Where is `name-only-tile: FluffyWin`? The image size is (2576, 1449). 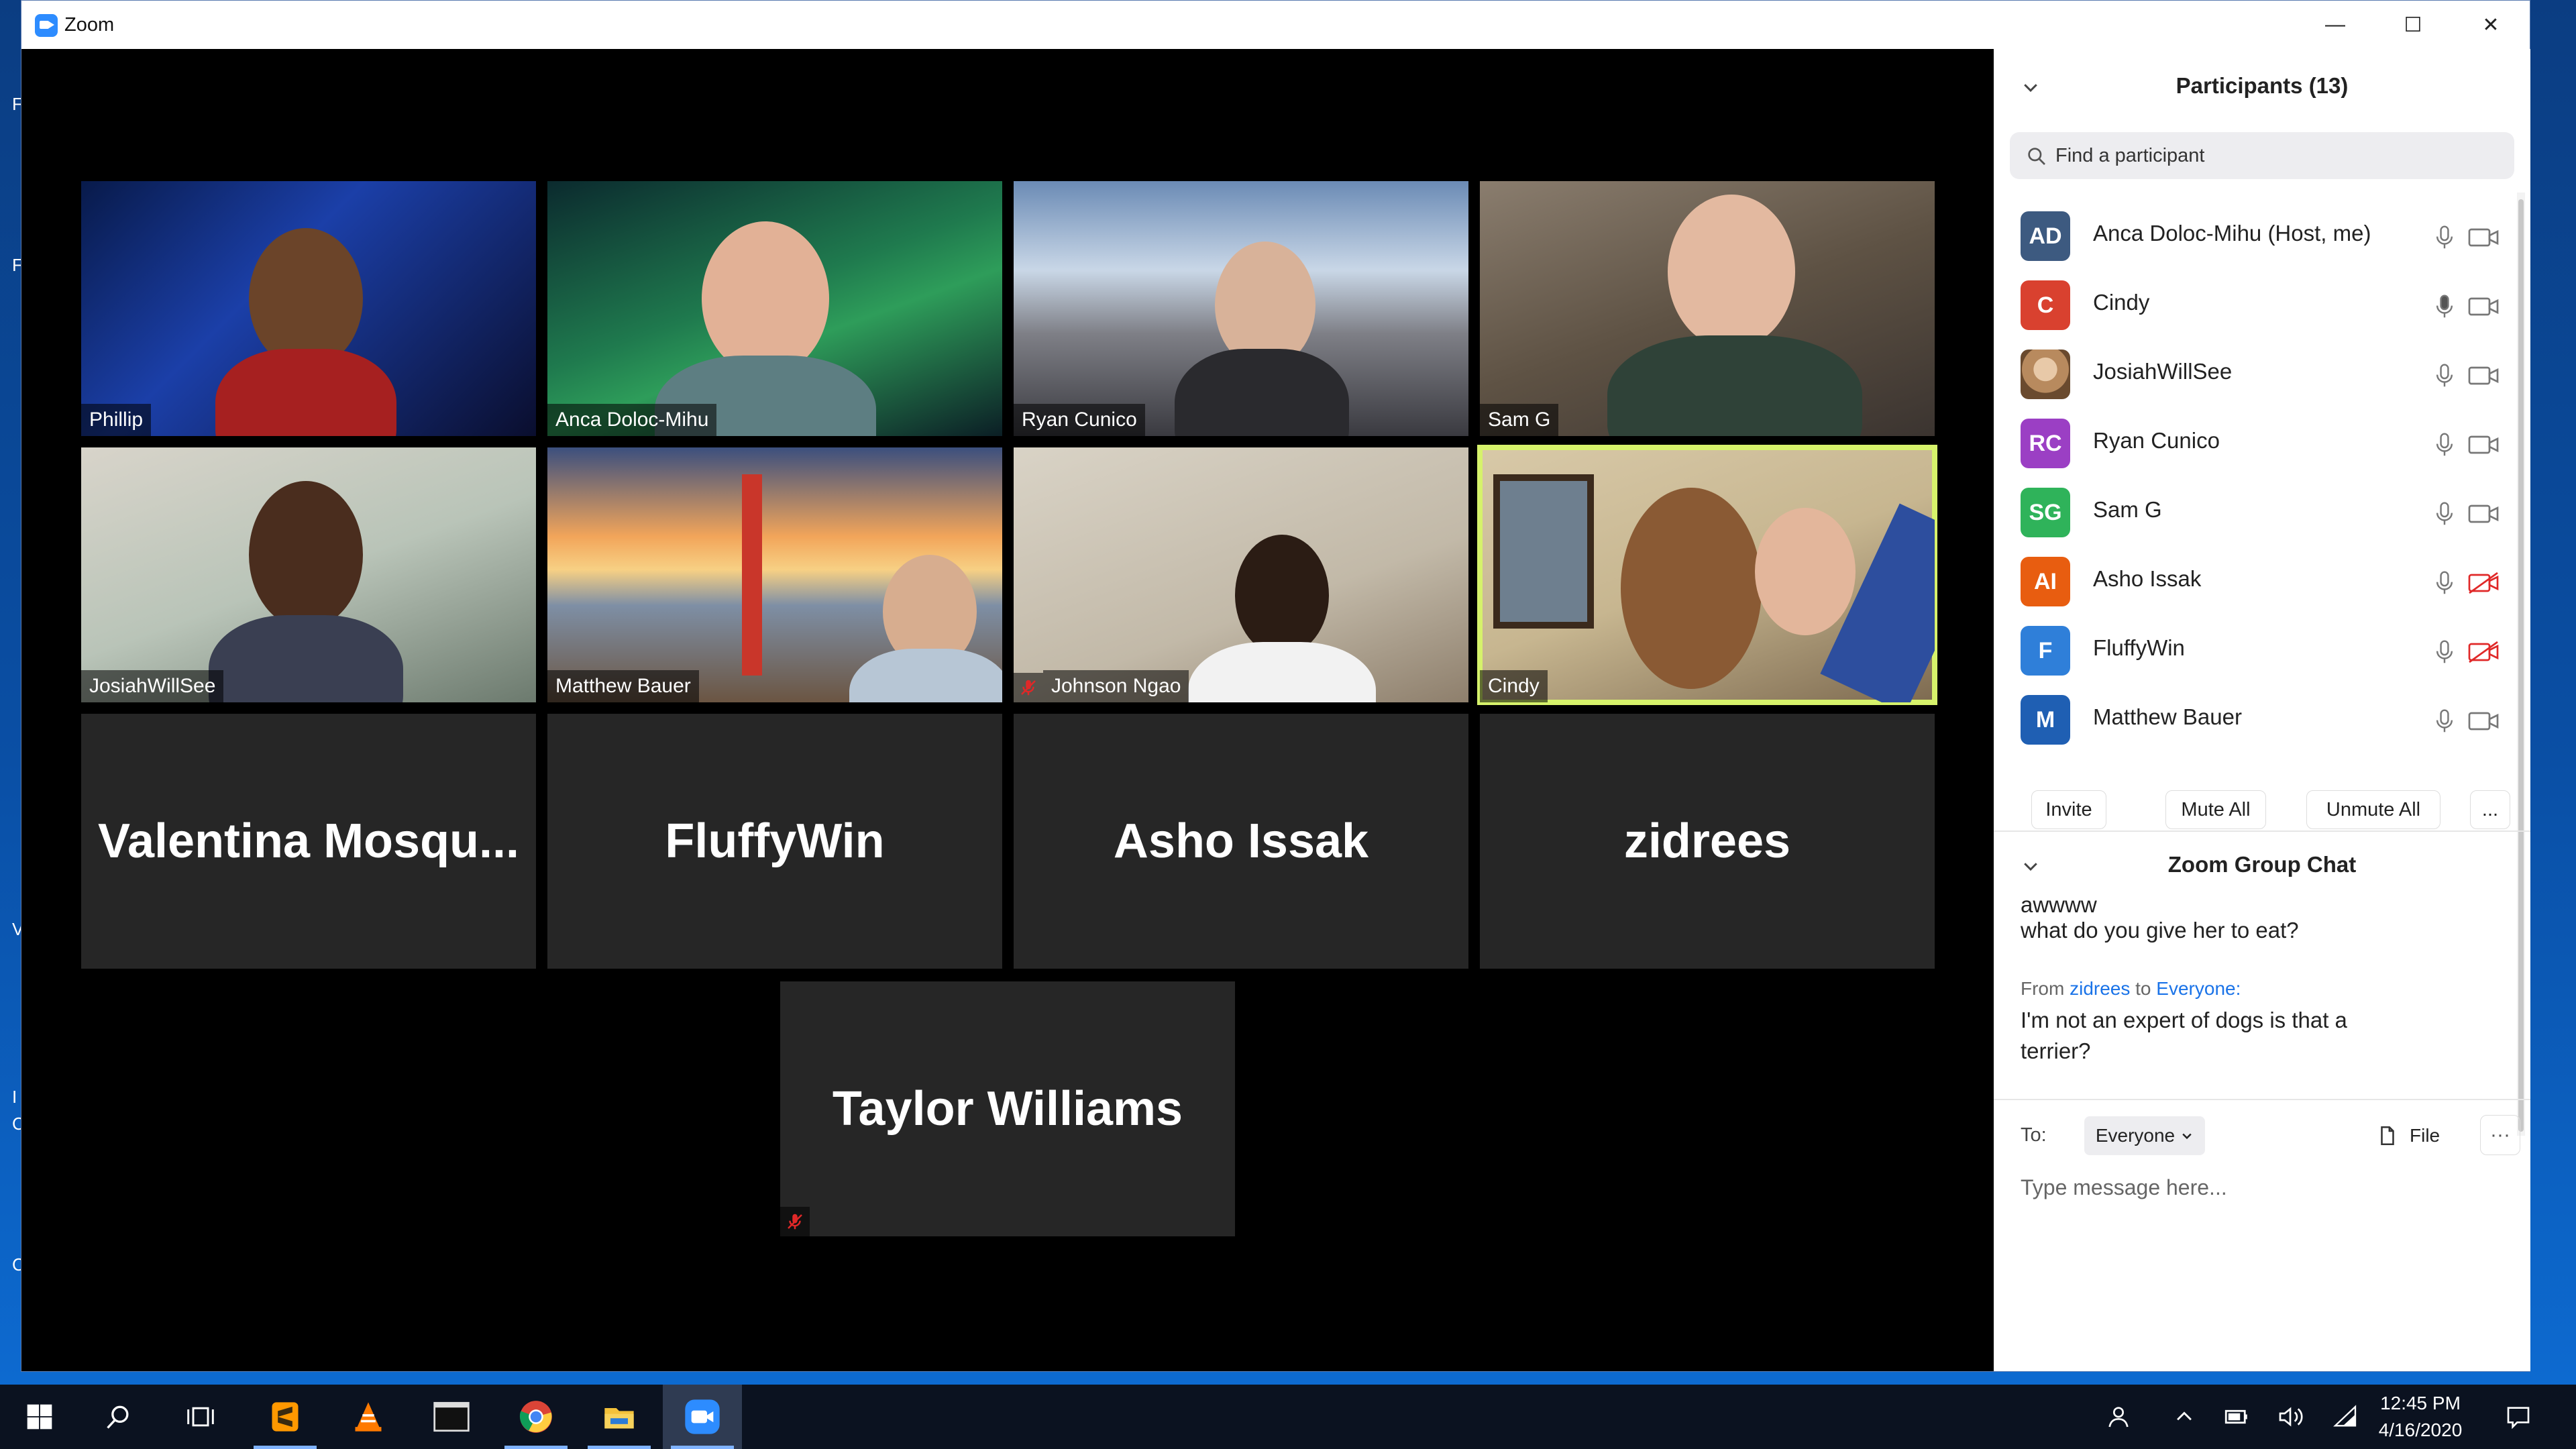
name-only-tile: FluffyWin is located at coordinates (774, 841).